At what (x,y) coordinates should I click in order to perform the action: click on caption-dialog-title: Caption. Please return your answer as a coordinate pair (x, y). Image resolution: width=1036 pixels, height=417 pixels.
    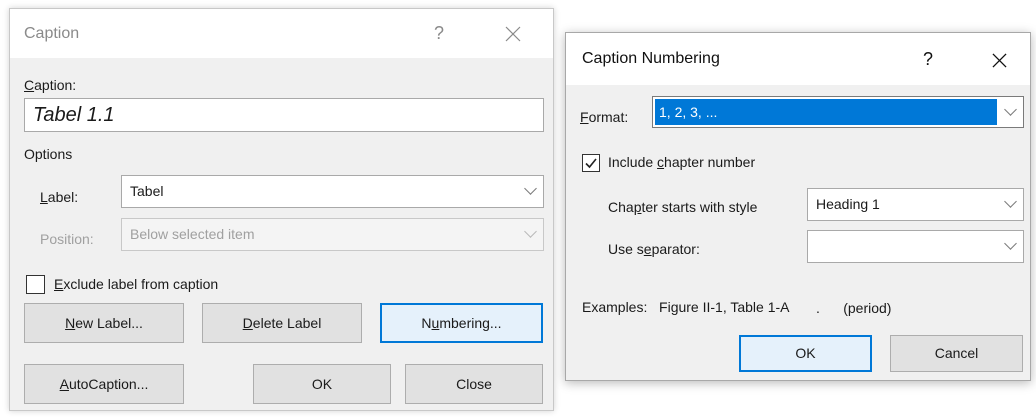
    Looking at the image, I should click on (52, 33).